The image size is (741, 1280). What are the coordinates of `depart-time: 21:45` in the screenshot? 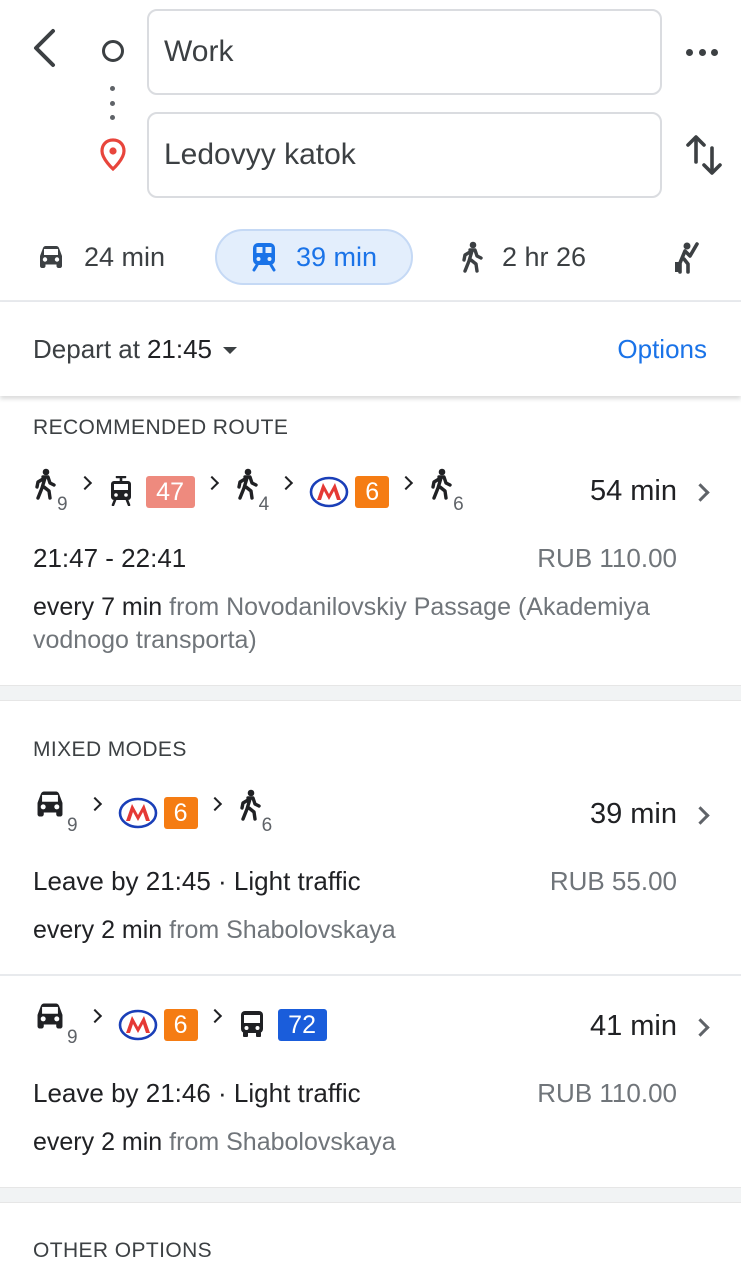 It's located at (179, 349).